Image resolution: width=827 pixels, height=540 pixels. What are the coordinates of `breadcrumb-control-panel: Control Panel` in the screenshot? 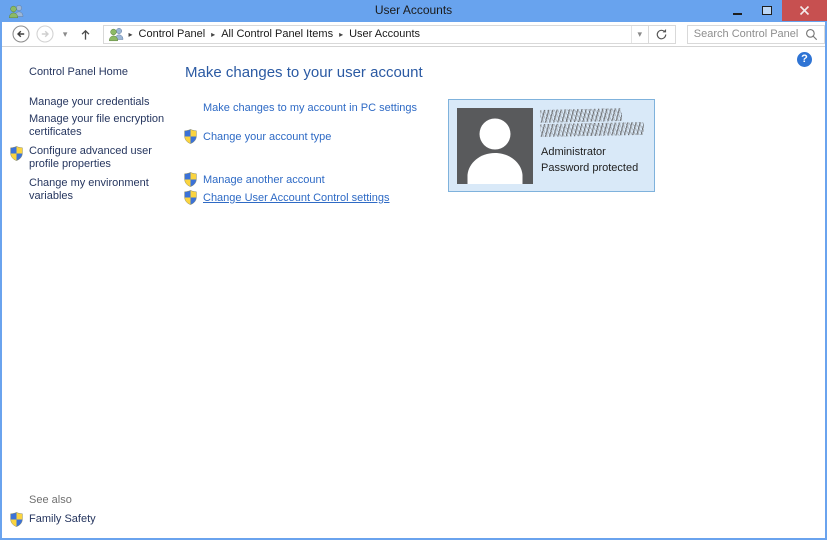 It's located at (172, 34).